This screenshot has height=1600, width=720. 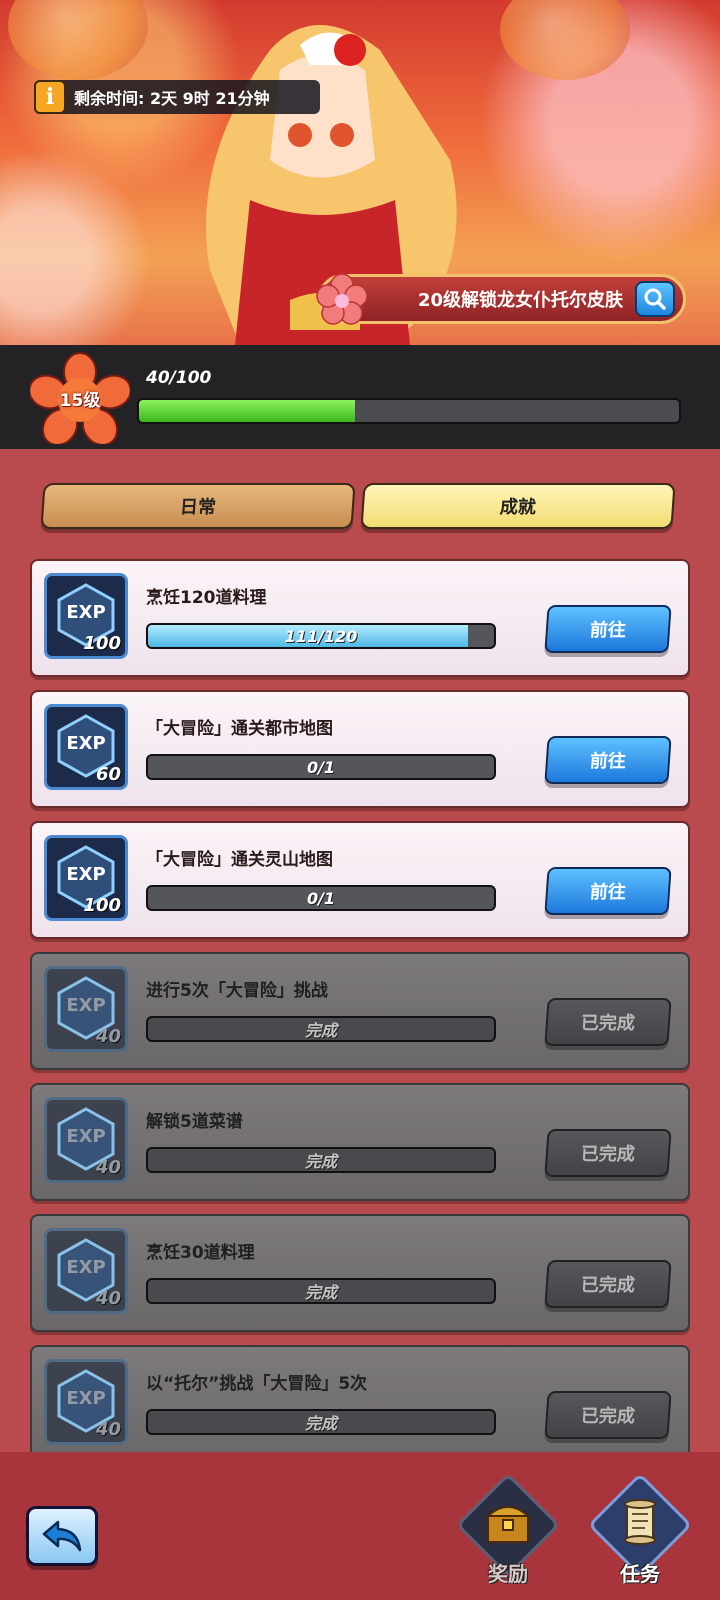 I want to click on remaining-time: i 剩余时间: 2天 9时 21分钟, so click(x=177, y=97).